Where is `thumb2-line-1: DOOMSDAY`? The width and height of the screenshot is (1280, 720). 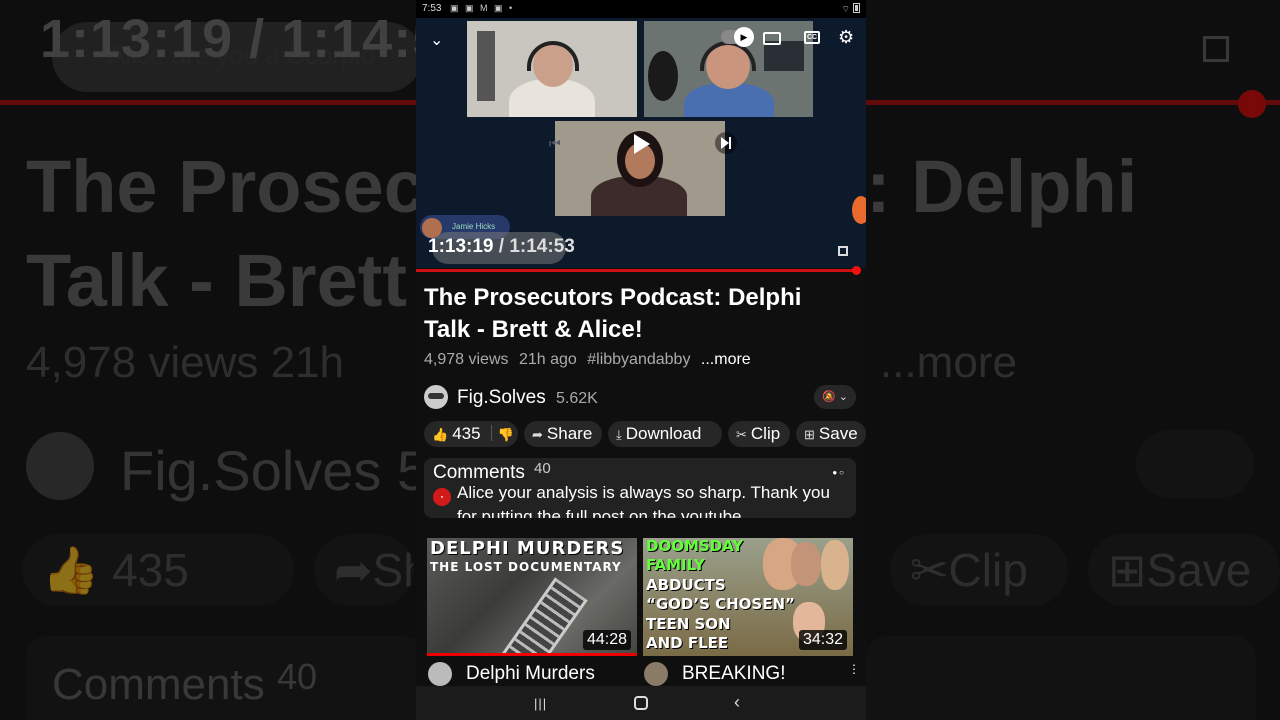
thumb2-line-1: DOOMSDAY is located at coordinates (695, 546).